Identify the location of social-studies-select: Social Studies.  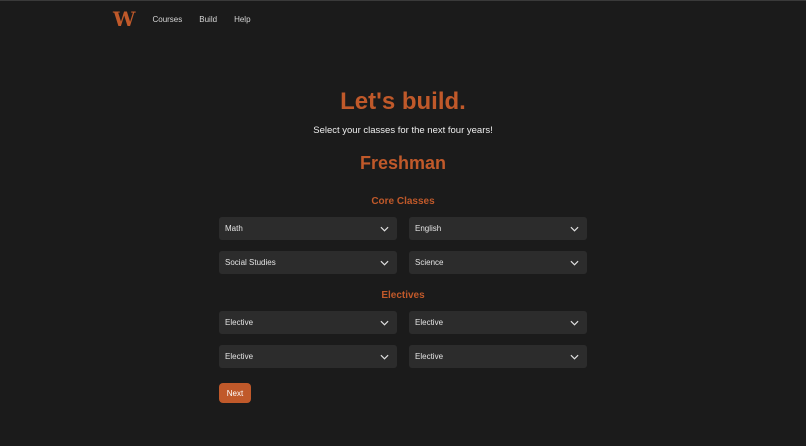
(308, 262).